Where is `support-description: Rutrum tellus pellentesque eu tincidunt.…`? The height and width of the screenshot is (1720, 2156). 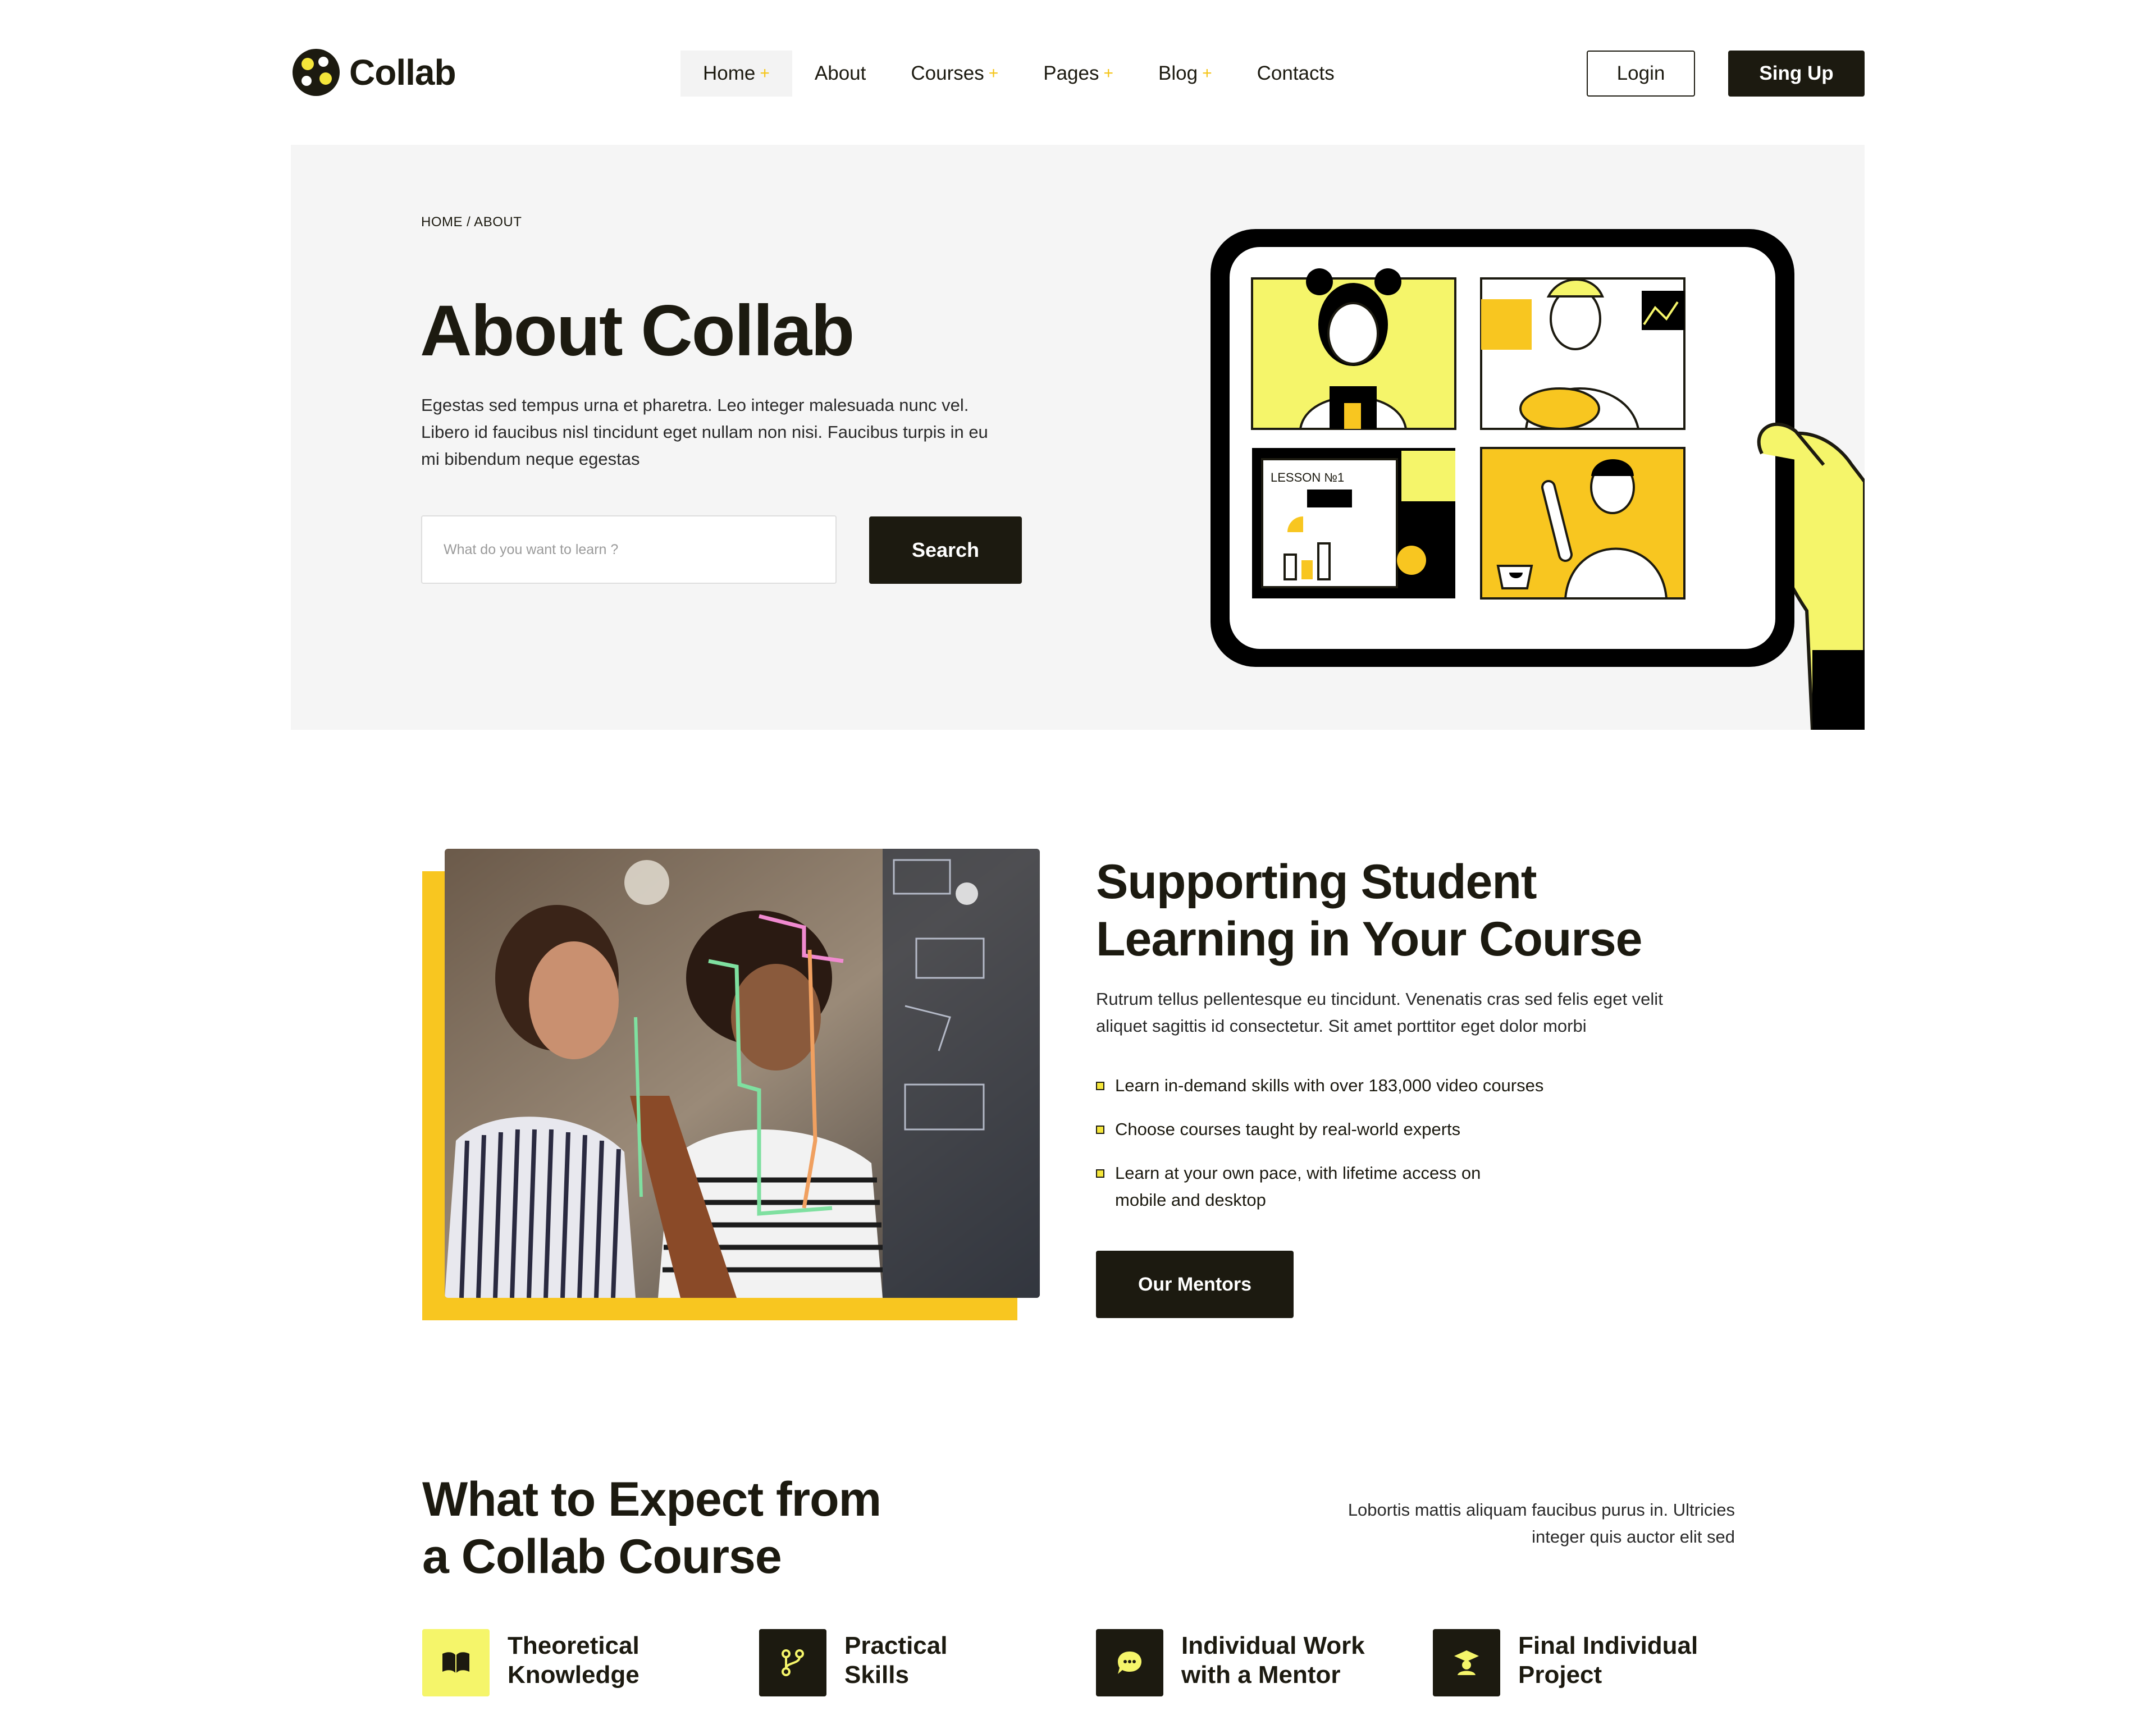
support-description: Rutrum tellus pellentesque eu tincidunt.… is located at coordinates (1379, 1013).